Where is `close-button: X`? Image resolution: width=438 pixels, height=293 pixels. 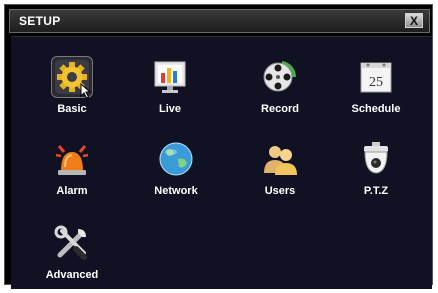 close-button: X is located at coordinates (414, 20).